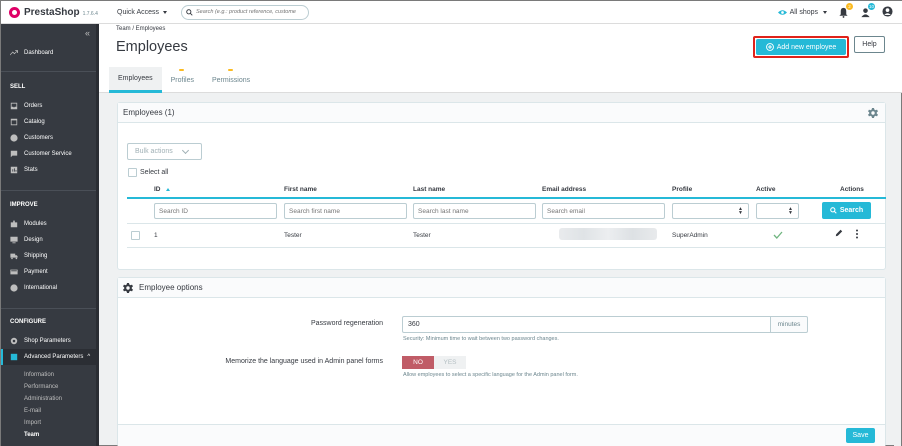 The width and height of the screenshot is (902, 446). Describe the element at coordinates (418, 362) in the screenshot. I see `toggle-no-option: NO` at that location.